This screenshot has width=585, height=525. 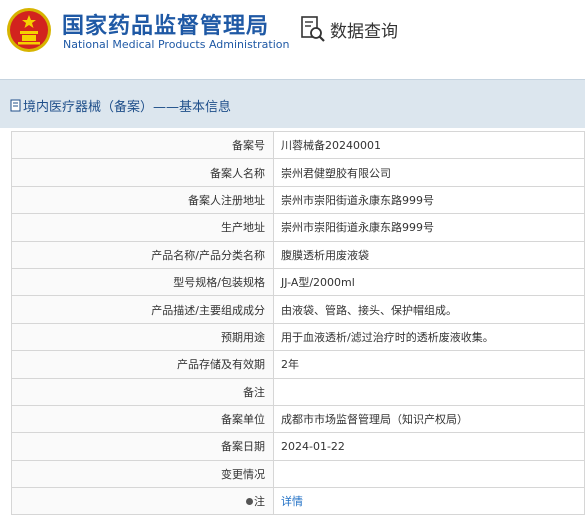 I want to click on data-query-label: 数据查询, so click(x=364, y=31).